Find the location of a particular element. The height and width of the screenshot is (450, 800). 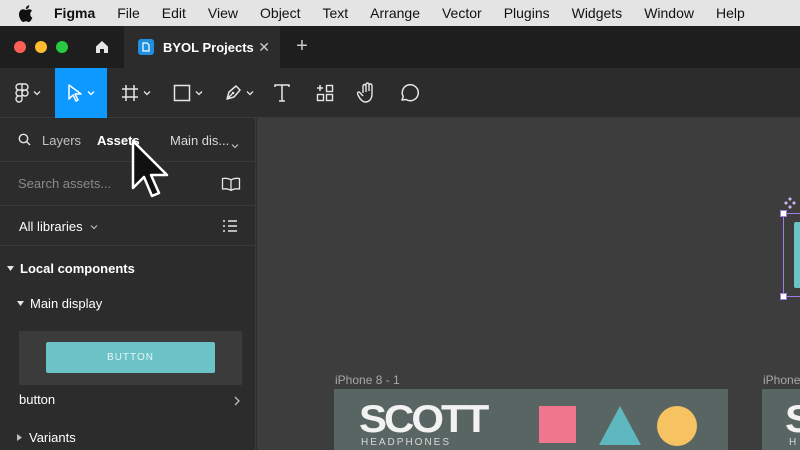

frame-iphone-partial: S H is located at coordinates (781, 419).